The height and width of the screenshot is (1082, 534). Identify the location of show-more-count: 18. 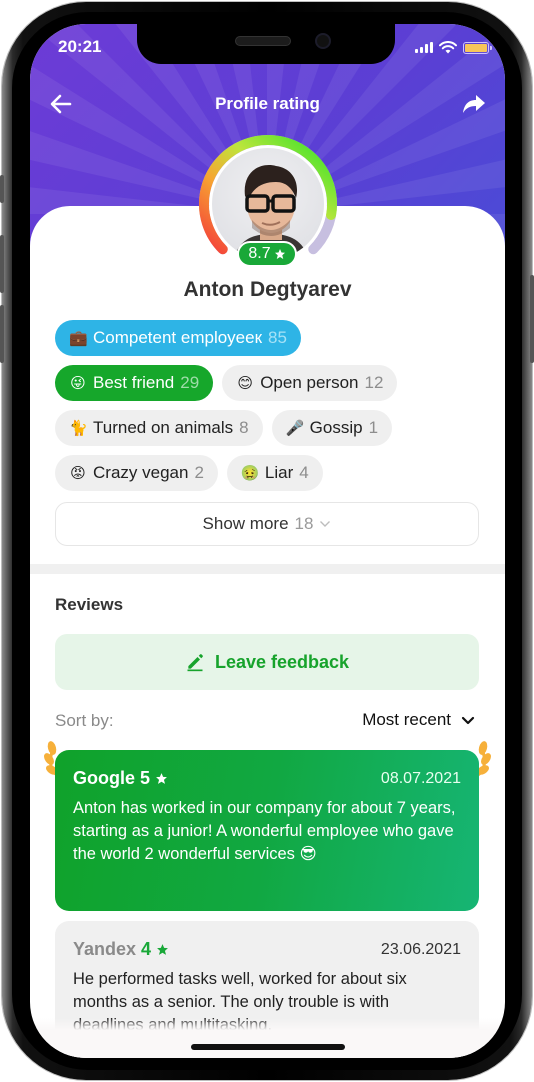
(304, 523).